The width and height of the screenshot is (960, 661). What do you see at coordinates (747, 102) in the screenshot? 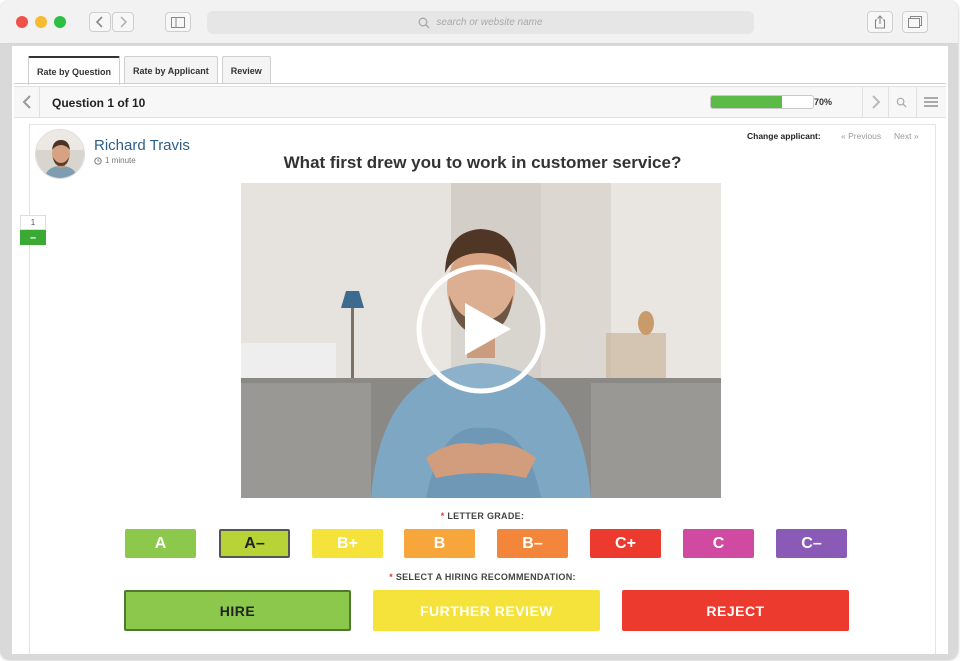
I see `progress-bar-fill` at bounding box center [747, 102].